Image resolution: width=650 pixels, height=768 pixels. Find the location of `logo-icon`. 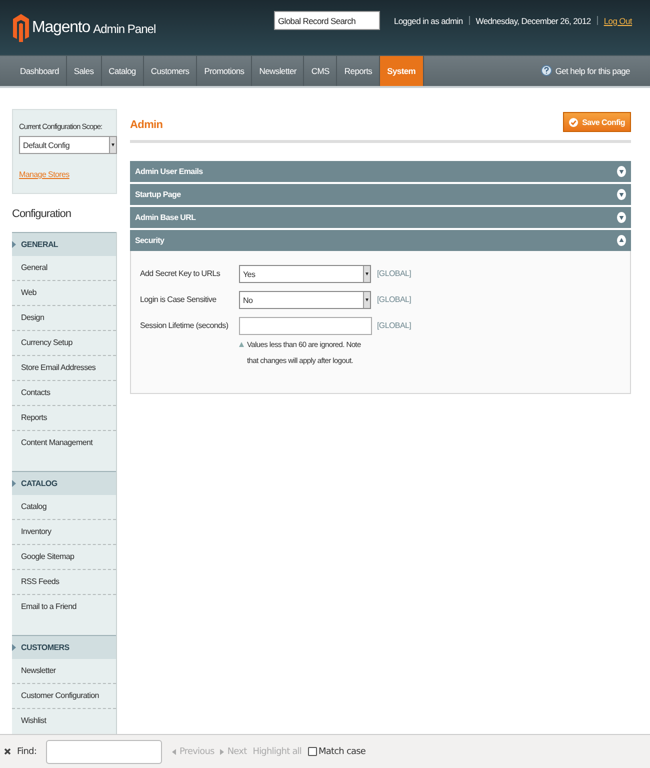

logo-icon is located at coordinates (21, 28).